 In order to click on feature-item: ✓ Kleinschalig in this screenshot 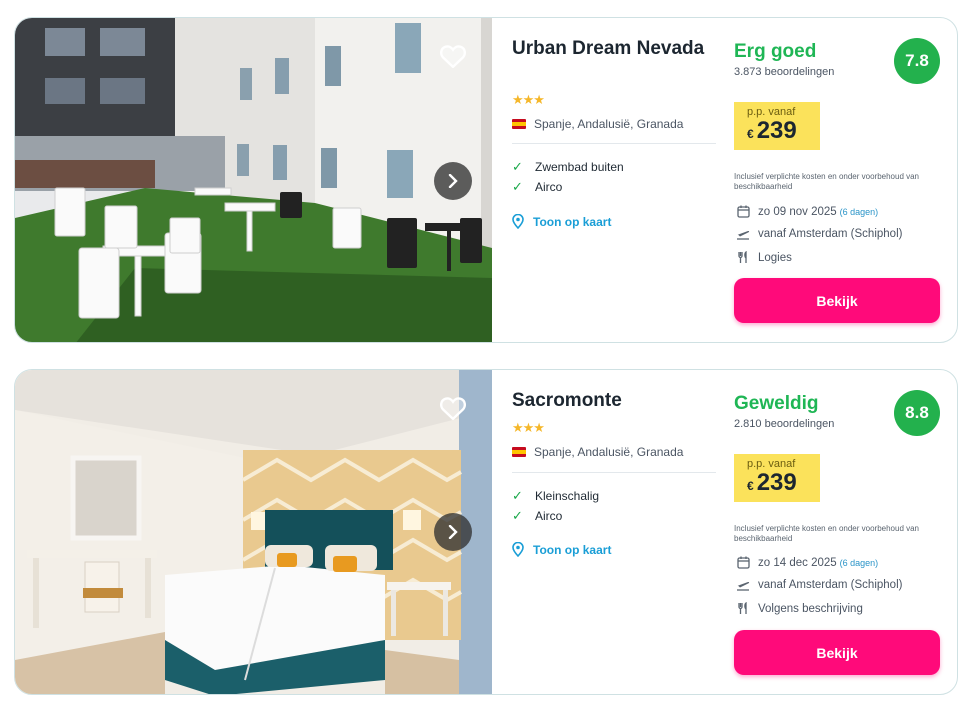, I will do `click(555, 496)`.